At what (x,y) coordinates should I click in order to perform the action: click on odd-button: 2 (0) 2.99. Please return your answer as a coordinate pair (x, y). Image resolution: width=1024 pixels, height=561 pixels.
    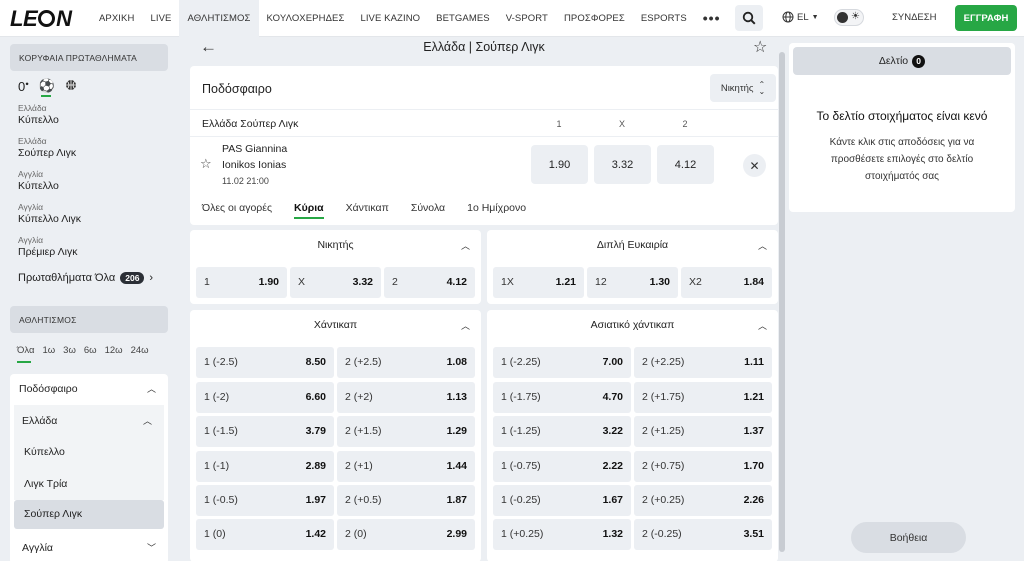
    Looking at the image, I should click on (406, 534).